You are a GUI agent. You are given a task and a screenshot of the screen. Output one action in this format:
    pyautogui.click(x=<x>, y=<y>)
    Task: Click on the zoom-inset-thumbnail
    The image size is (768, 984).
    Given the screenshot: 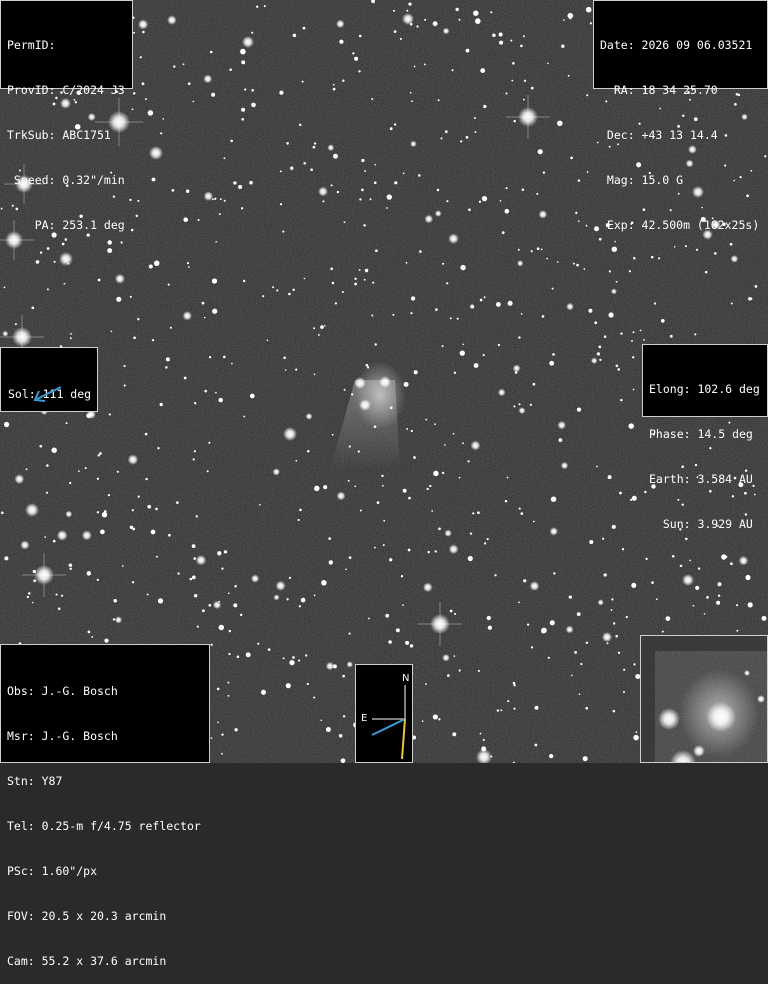 What is the action you would take?
    pyautogui.click(x=704, y=699)
    